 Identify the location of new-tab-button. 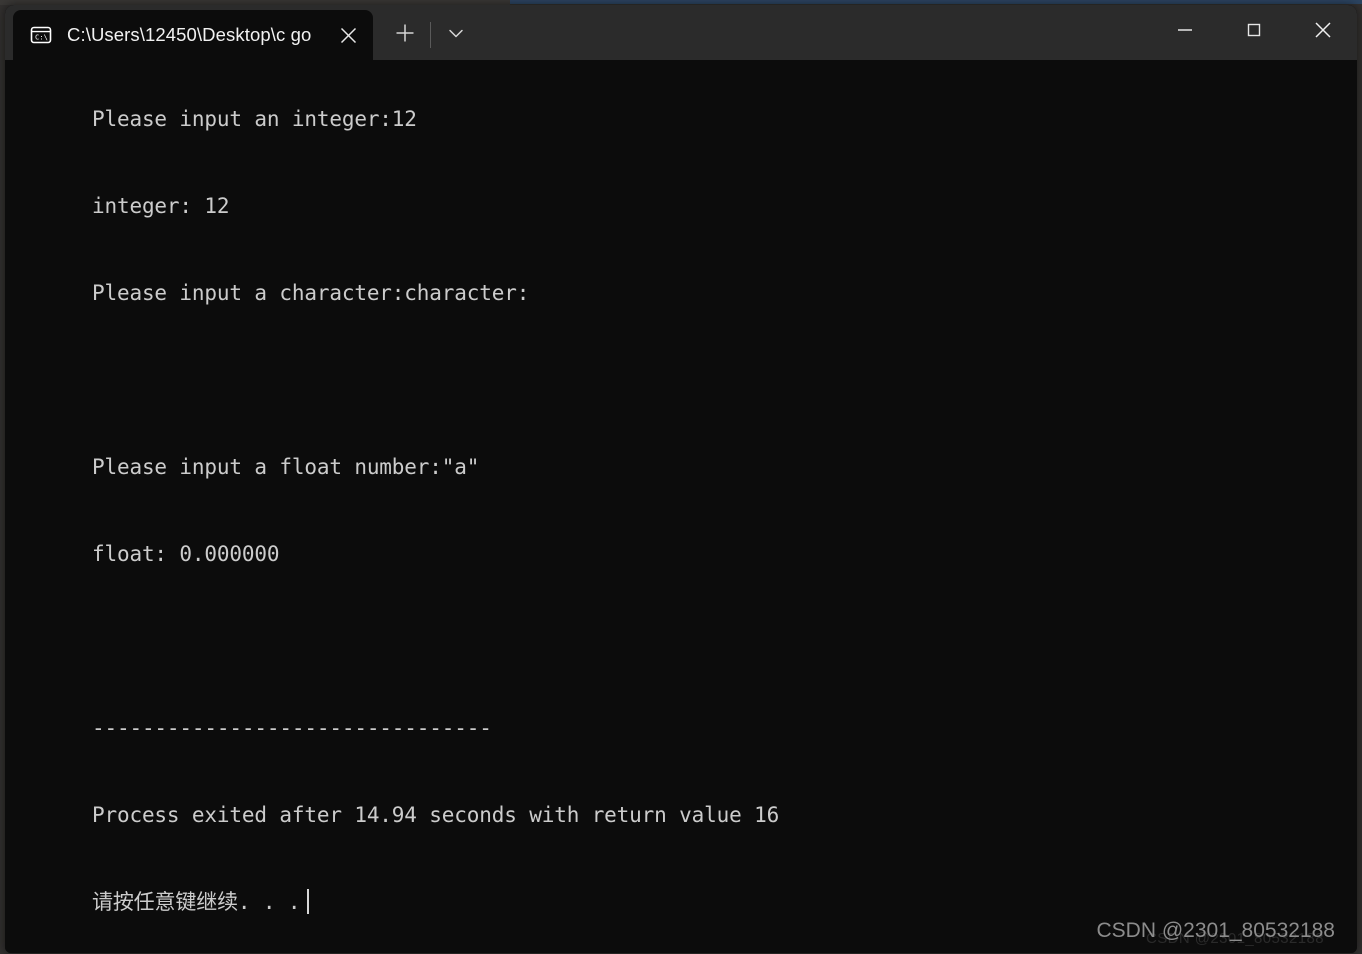
(405, 35).